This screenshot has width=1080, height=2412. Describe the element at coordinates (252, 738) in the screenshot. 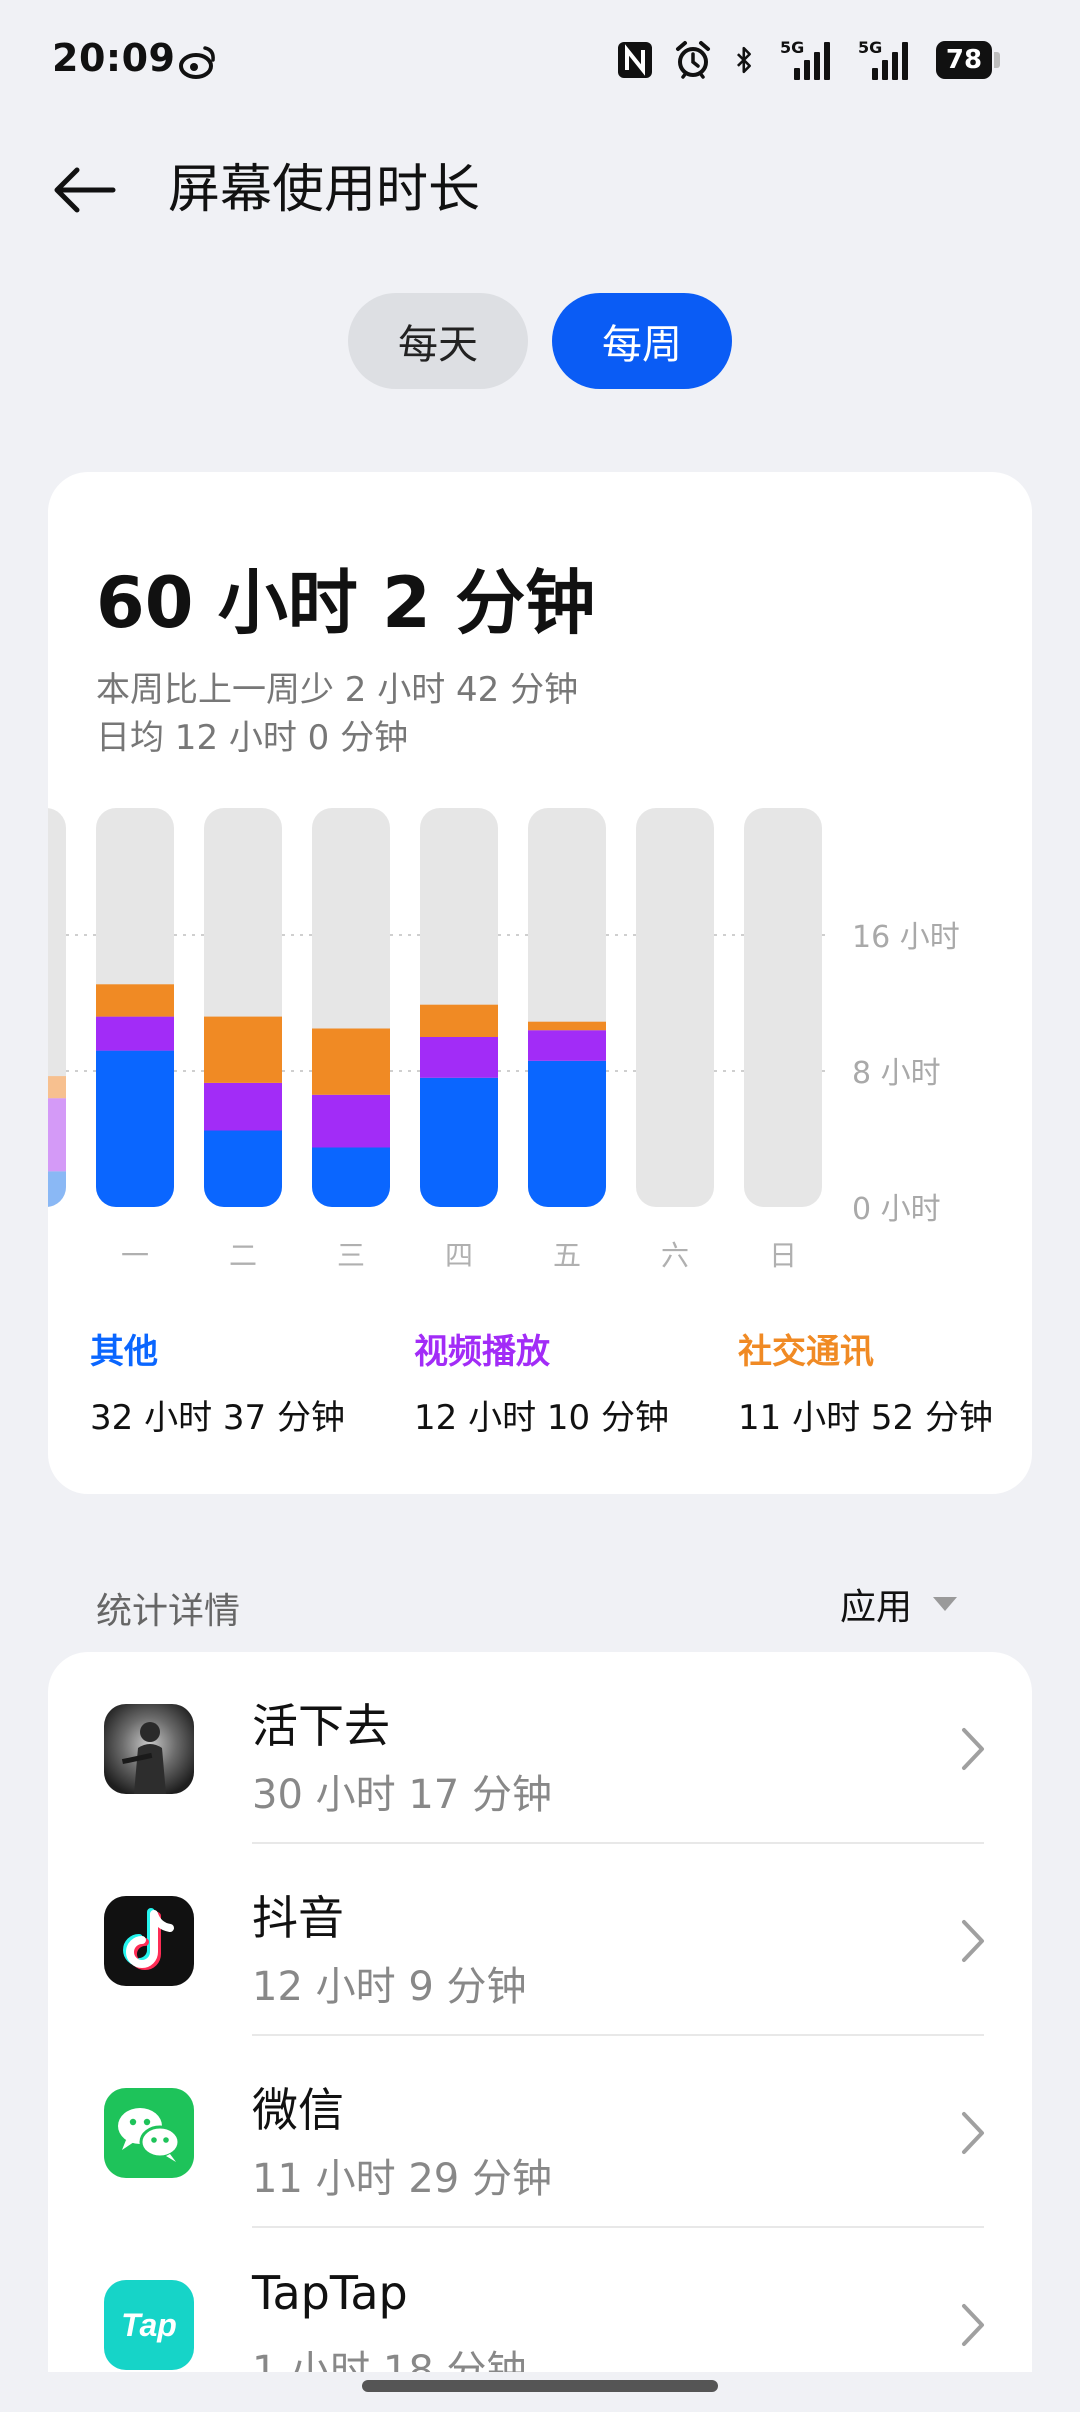

I see `daily-average: 日均 12 小时 0 分钟` at that location.